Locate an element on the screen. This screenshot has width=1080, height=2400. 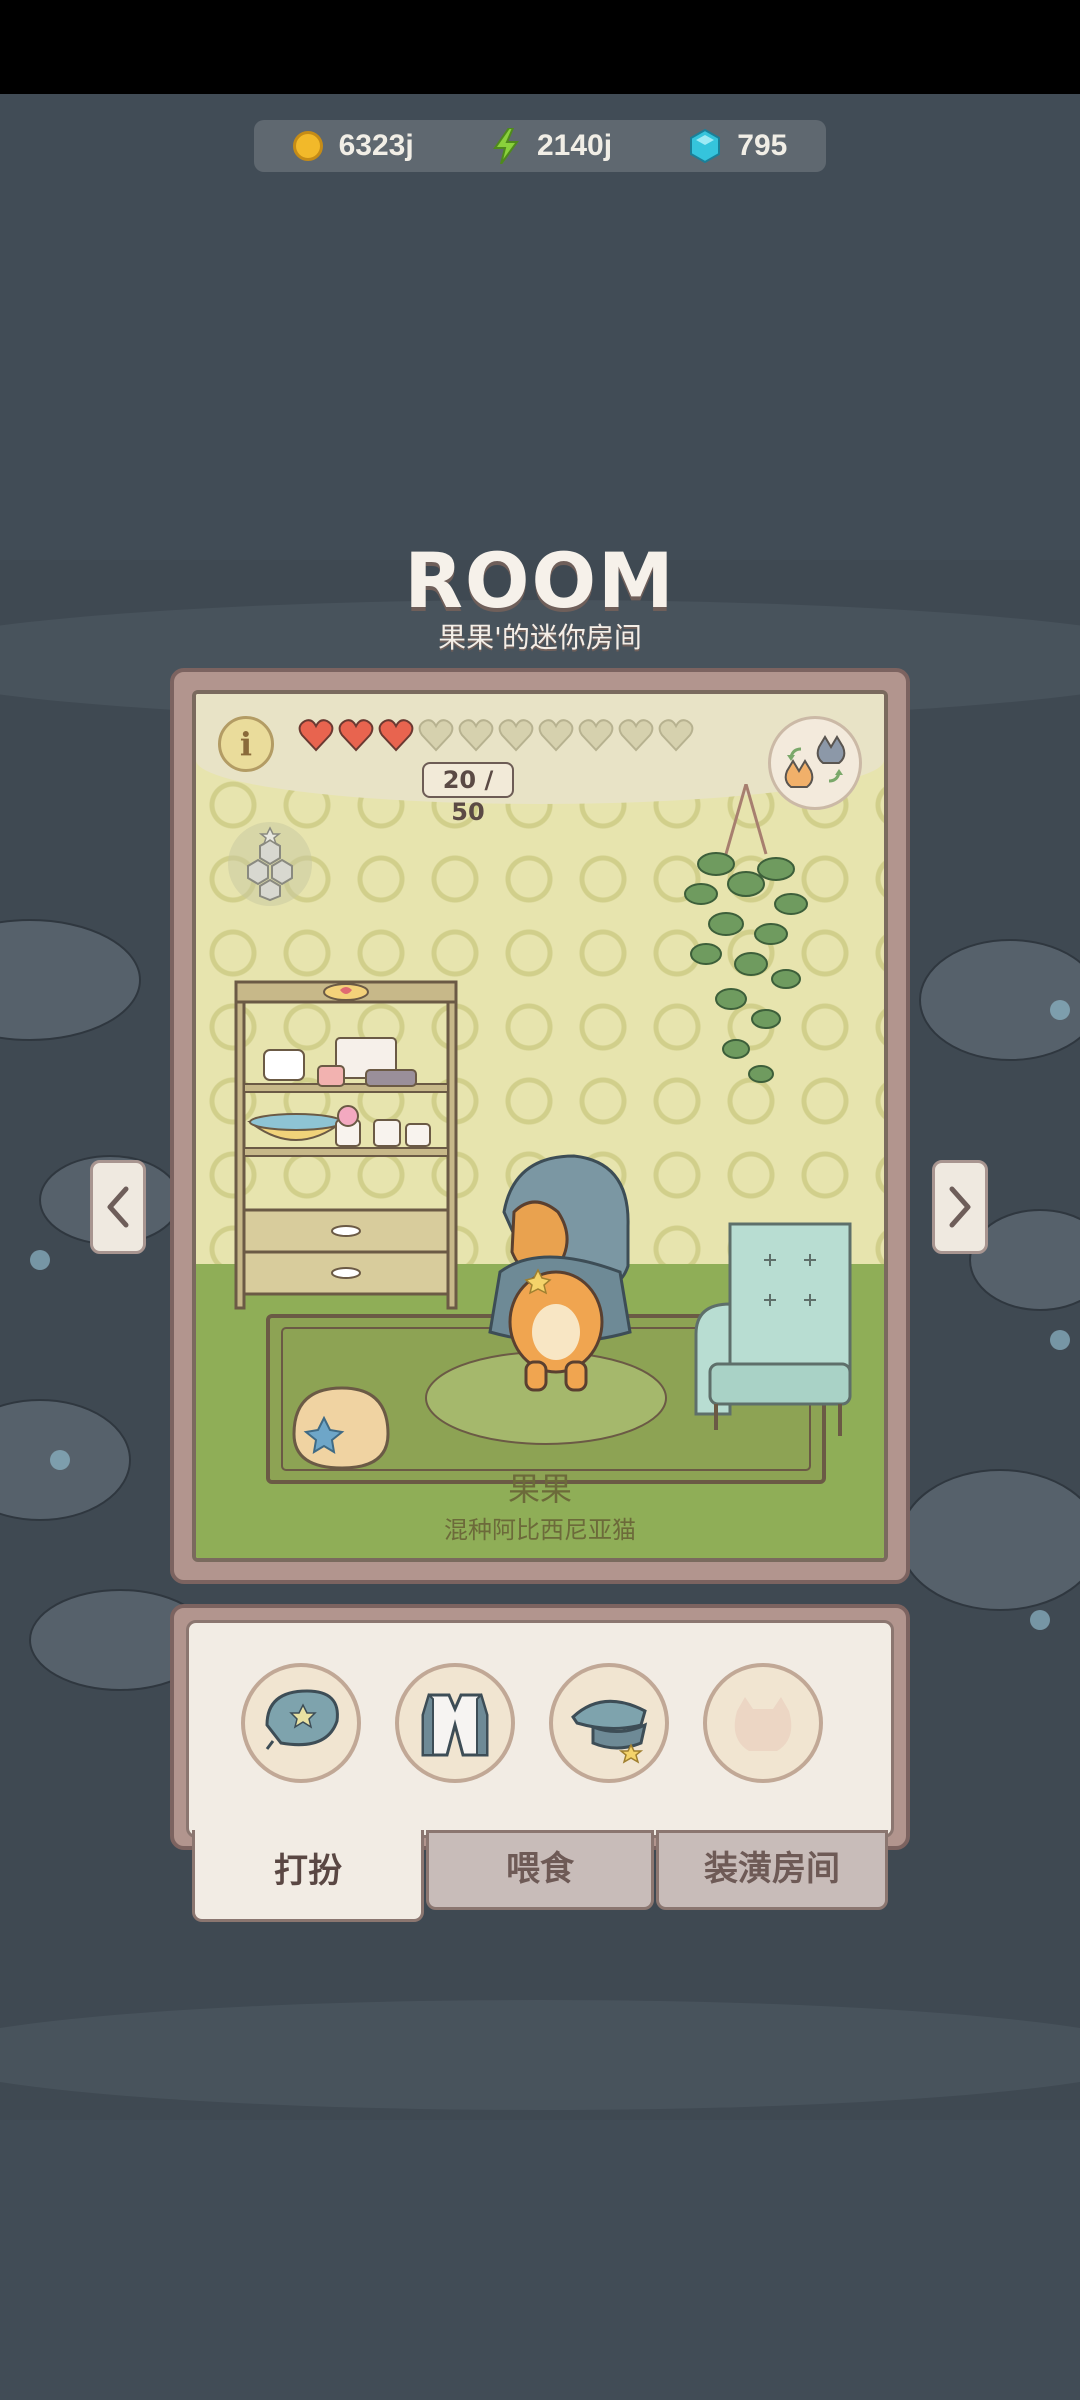
cat-name: 果果 is located at coordinates (539, 1489).